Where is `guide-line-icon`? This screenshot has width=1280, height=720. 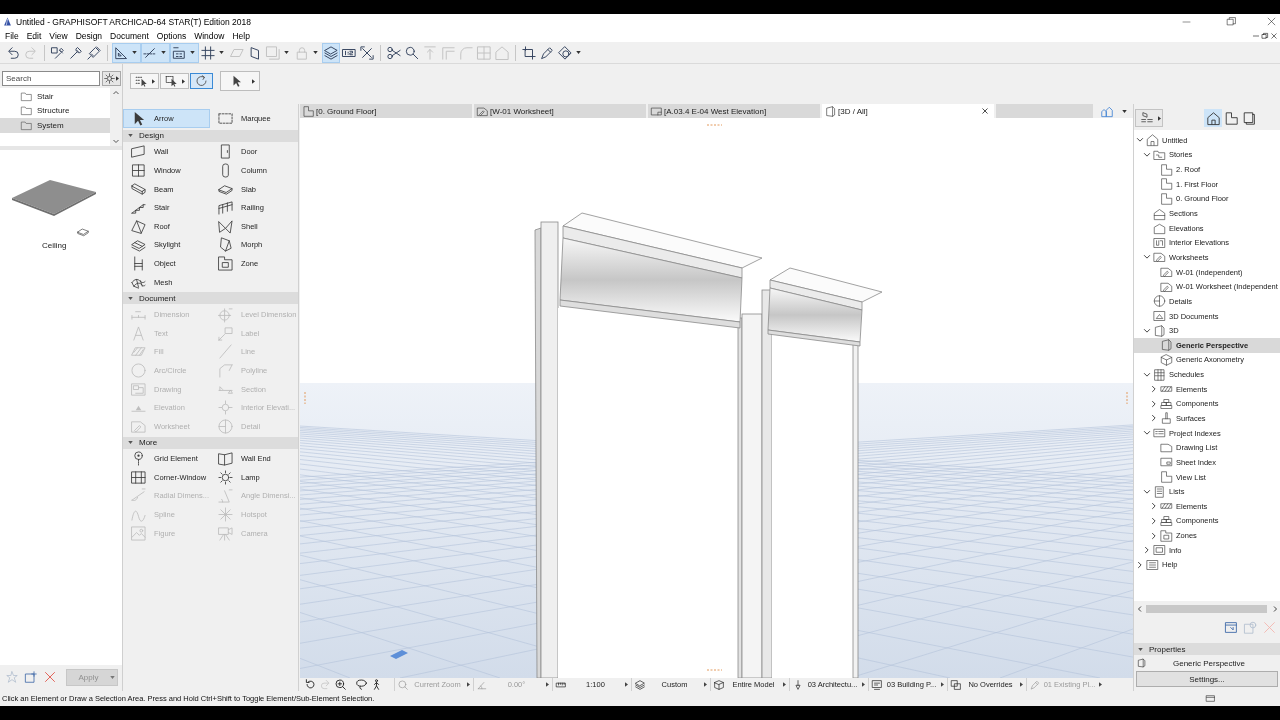
guide-line-icon is located at coordinates (150, 52).